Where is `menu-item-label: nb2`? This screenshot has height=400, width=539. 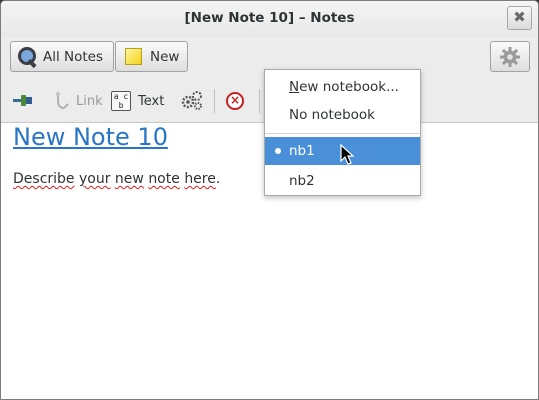 menu-item-label: nb2 is located at coordinates (302, 181).